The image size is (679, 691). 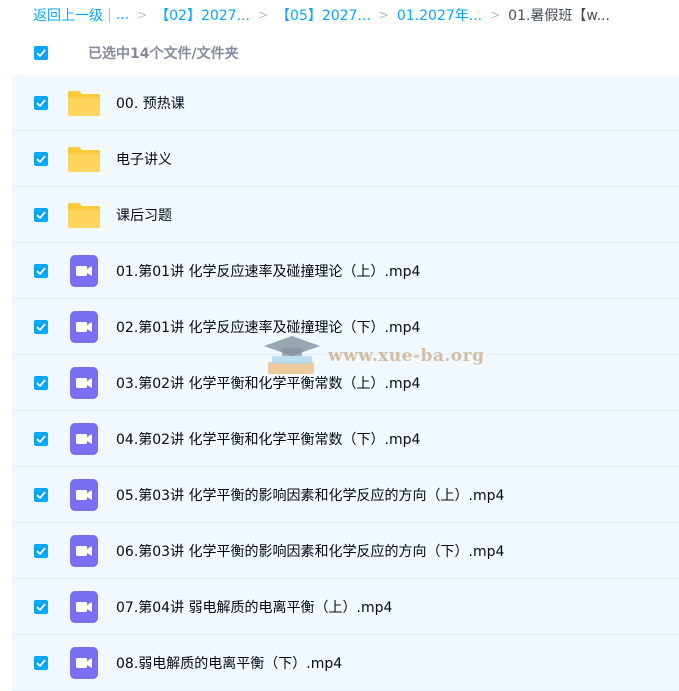 What do you see at coordinates (345, 663) in the screenshot?
I see `file-row: 08.弱电解质的电离平衡（下）.mp4` at bounding box center [345, 663].